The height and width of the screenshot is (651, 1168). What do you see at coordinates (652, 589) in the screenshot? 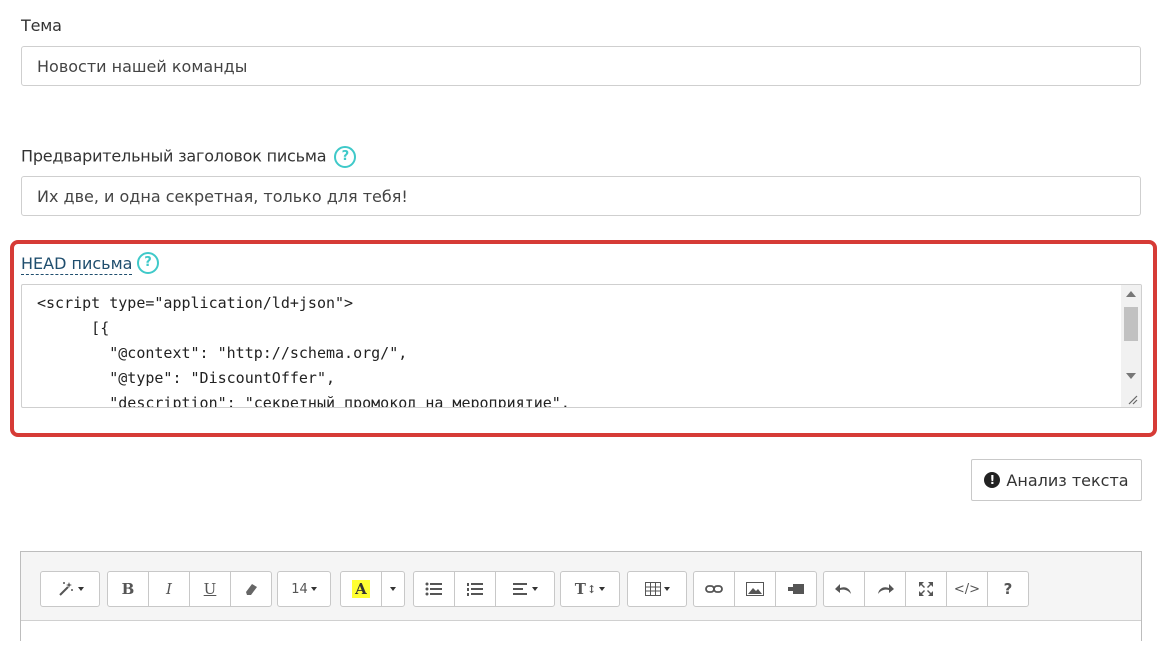
I see `table-icon` at bounding box center [652, 589].